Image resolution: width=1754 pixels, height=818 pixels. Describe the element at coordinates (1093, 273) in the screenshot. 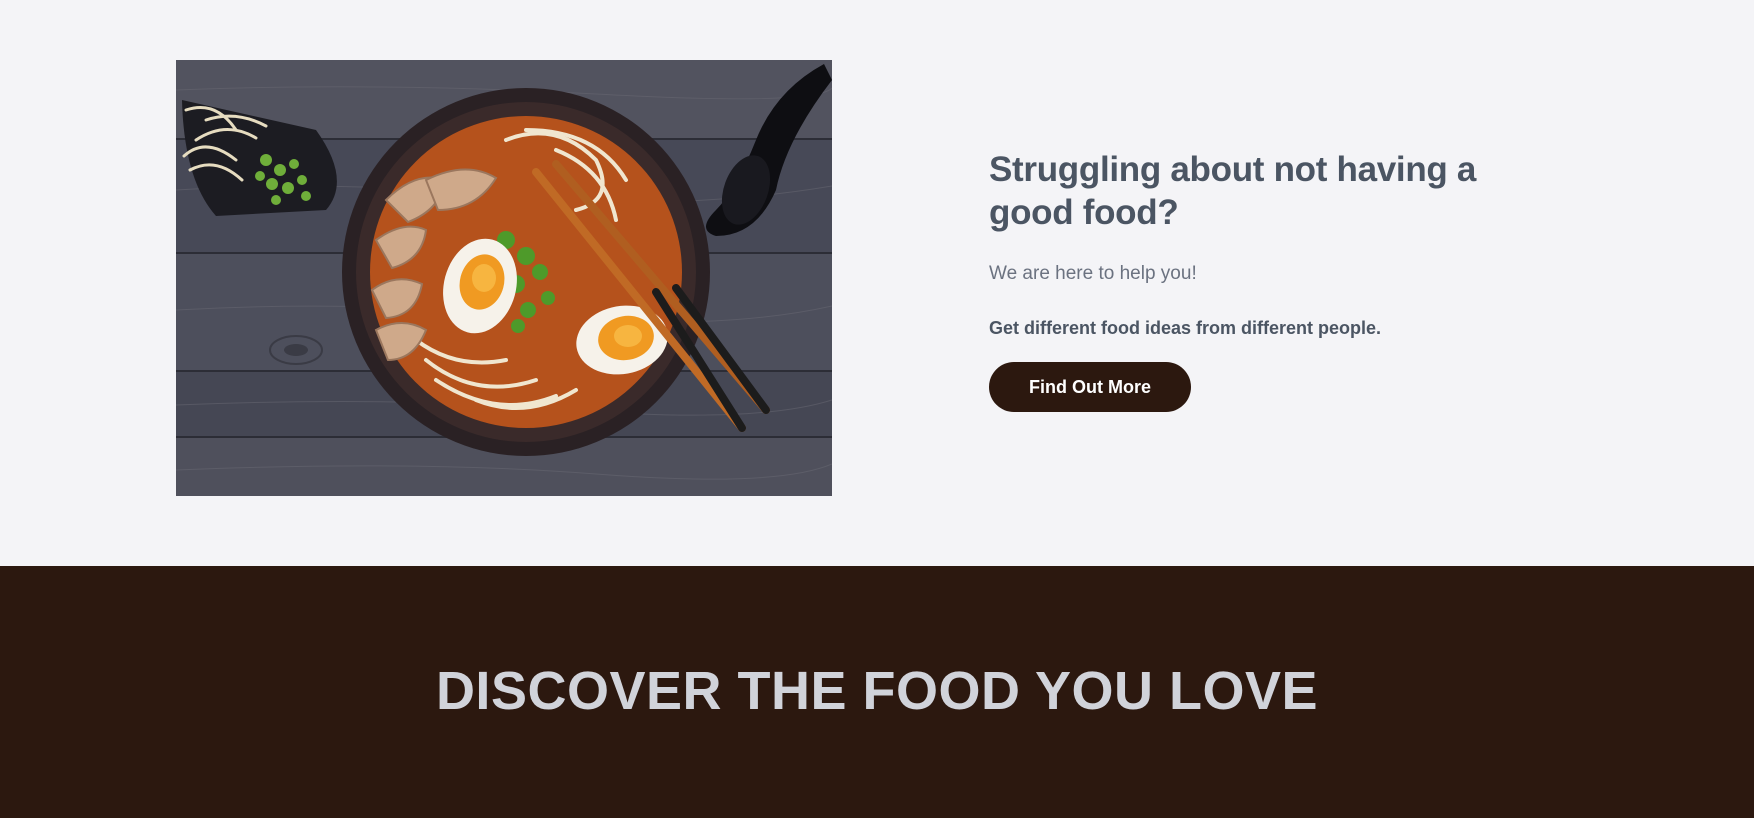

I see `hero-subtitle: We are here to help you!` at that location.